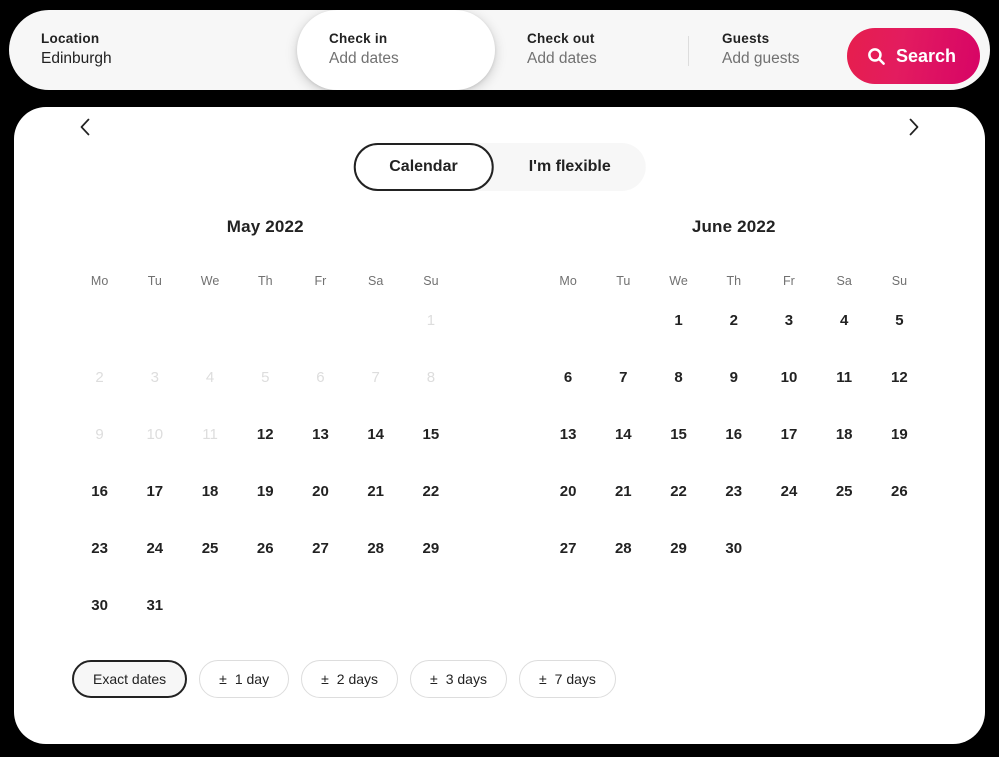  What do you see at coordinates (789, 281) in the screenshot?
I see `weekday-fr: Fr` at bounding box center [789, 281].